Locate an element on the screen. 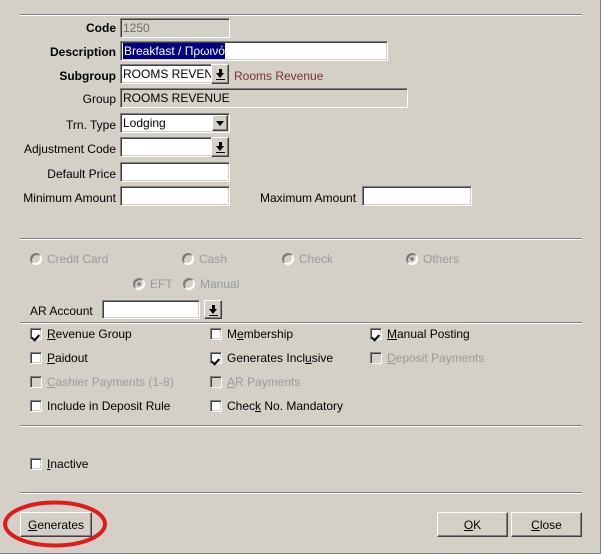 Image resolution: width=601 pixels, height=554 pixels. radio-eft: EFT is located at coordinates (153, 284).